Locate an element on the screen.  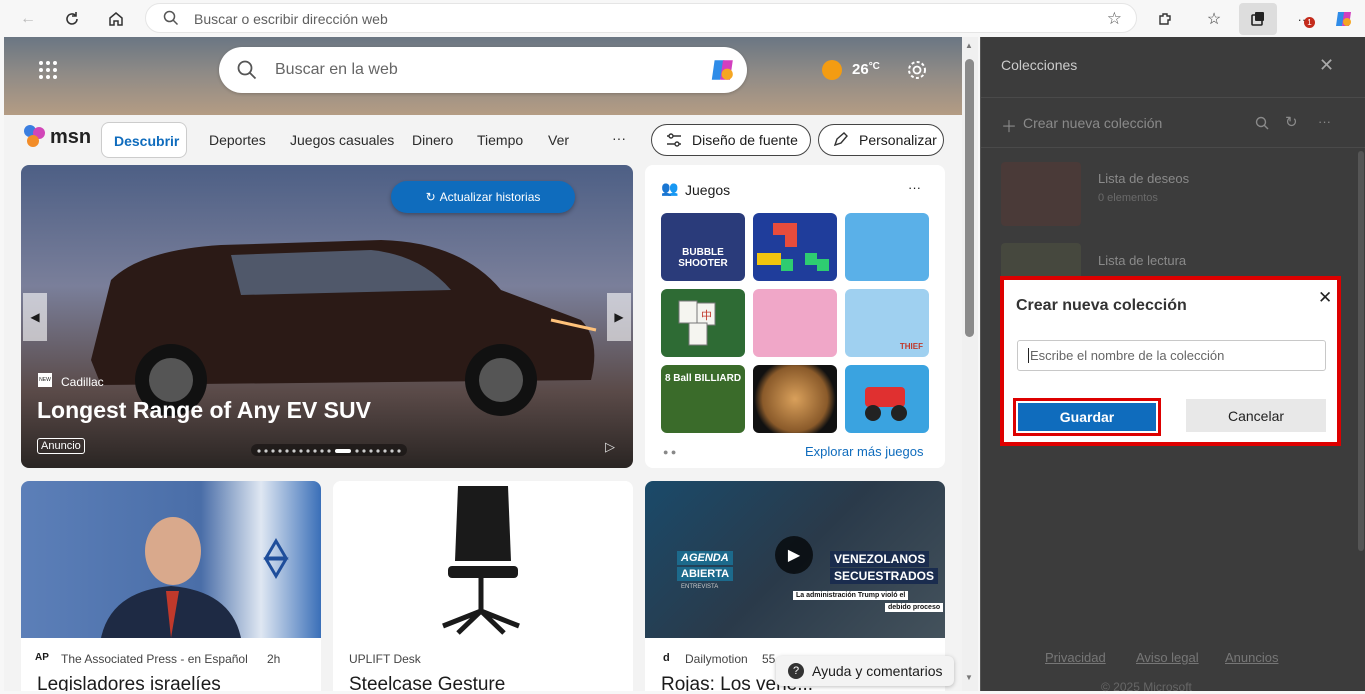
tab-tiempo: Tiempo is located at coordinates (500, 140).